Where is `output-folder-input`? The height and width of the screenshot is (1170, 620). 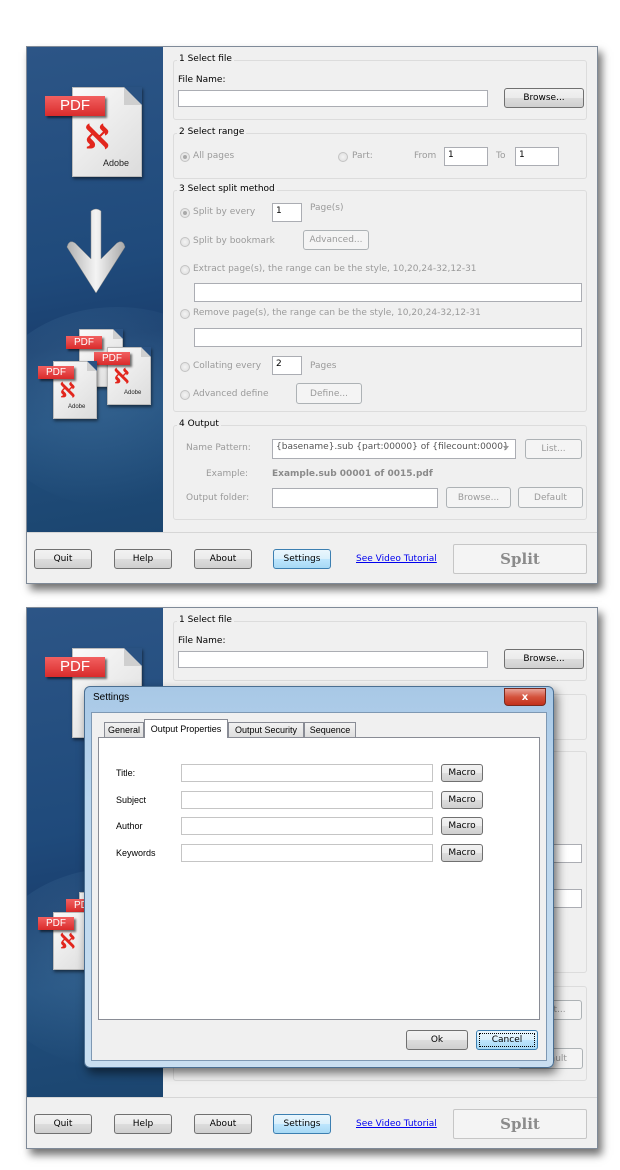 output-folder-input is located at coordinates (355, 498).